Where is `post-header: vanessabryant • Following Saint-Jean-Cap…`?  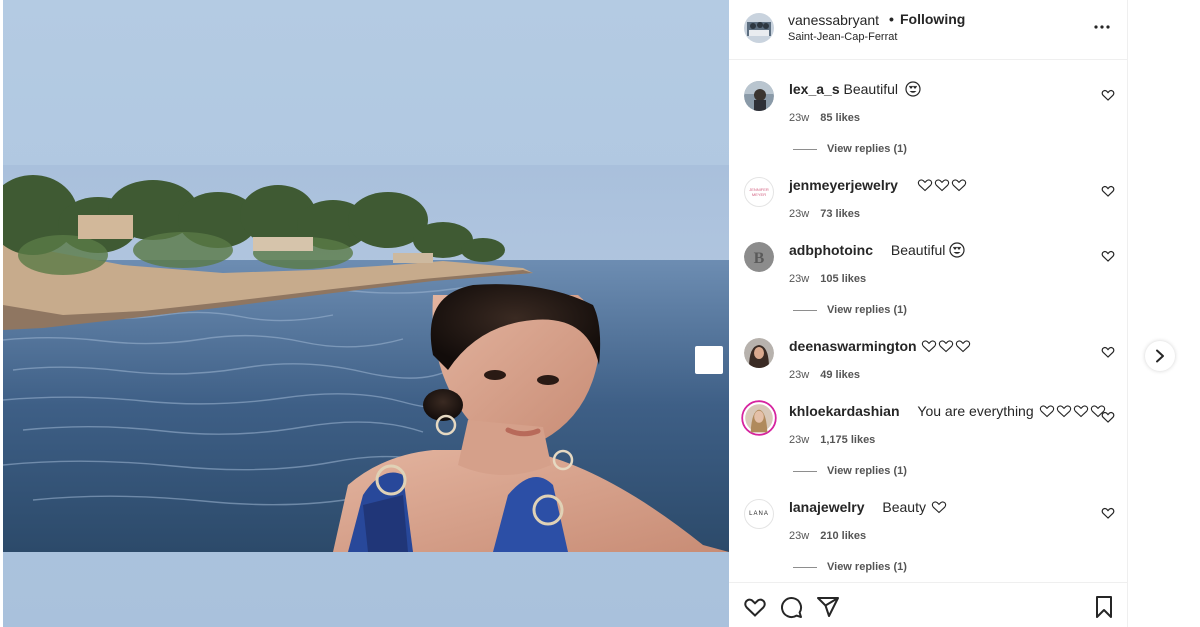
post-header: vanessabryant • Following Saint-Jean-Cap… is located at coordinates (928, 30).